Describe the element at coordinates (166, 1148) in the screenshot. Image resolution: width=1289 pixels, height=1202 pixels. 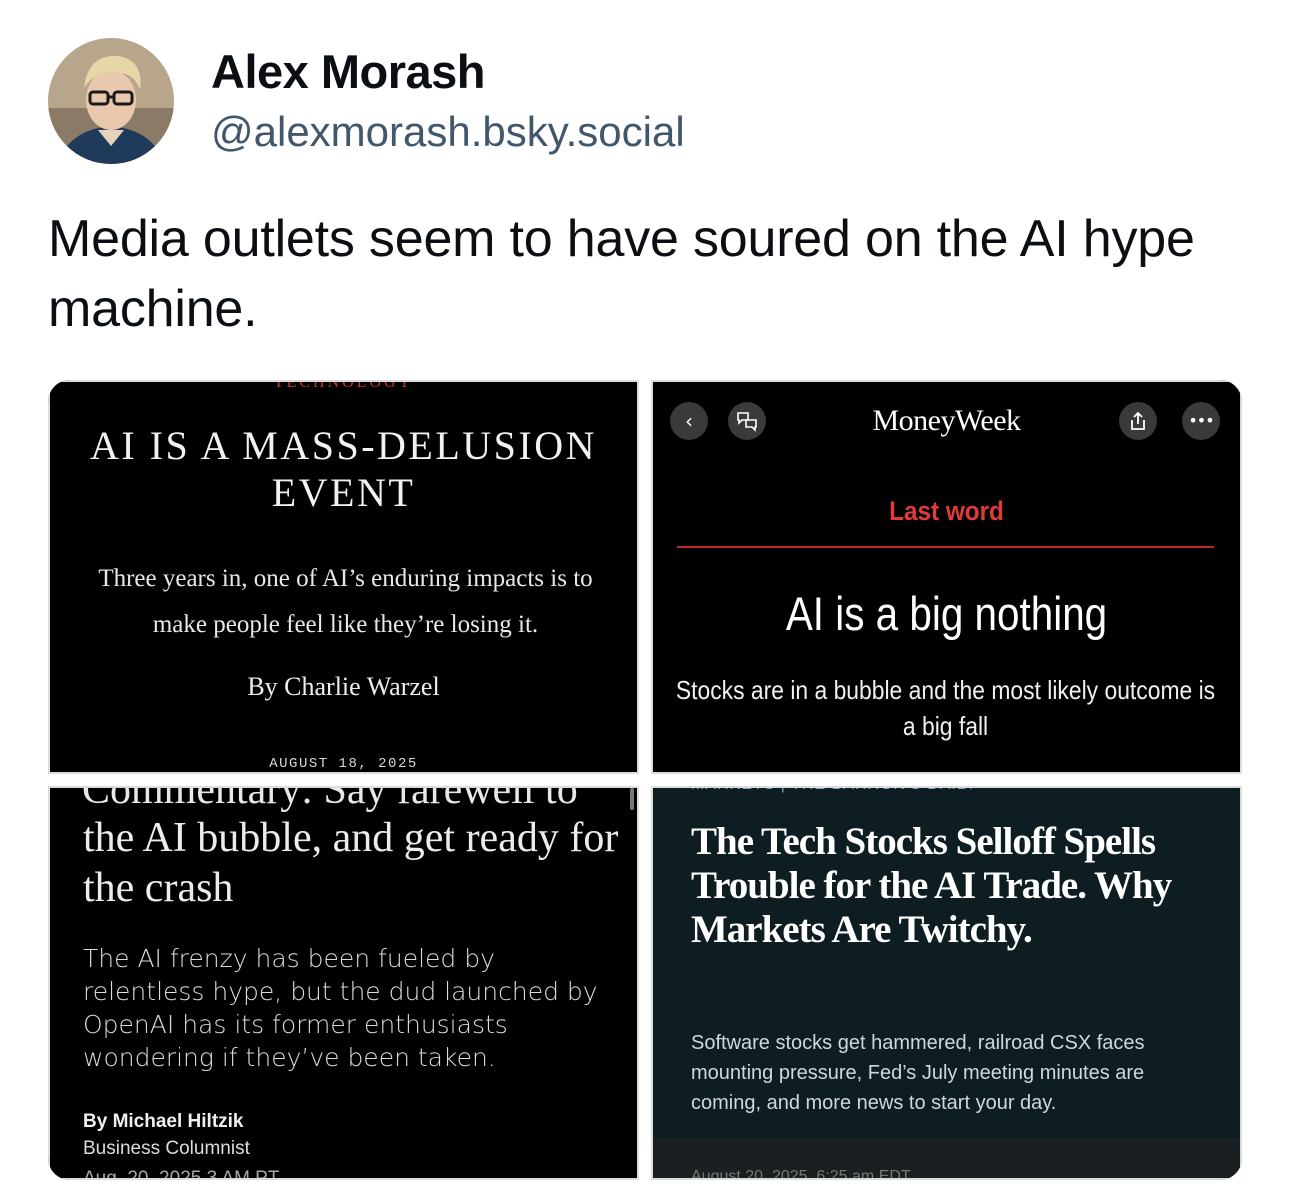
I see `author-role: Business Columnist` at that location.